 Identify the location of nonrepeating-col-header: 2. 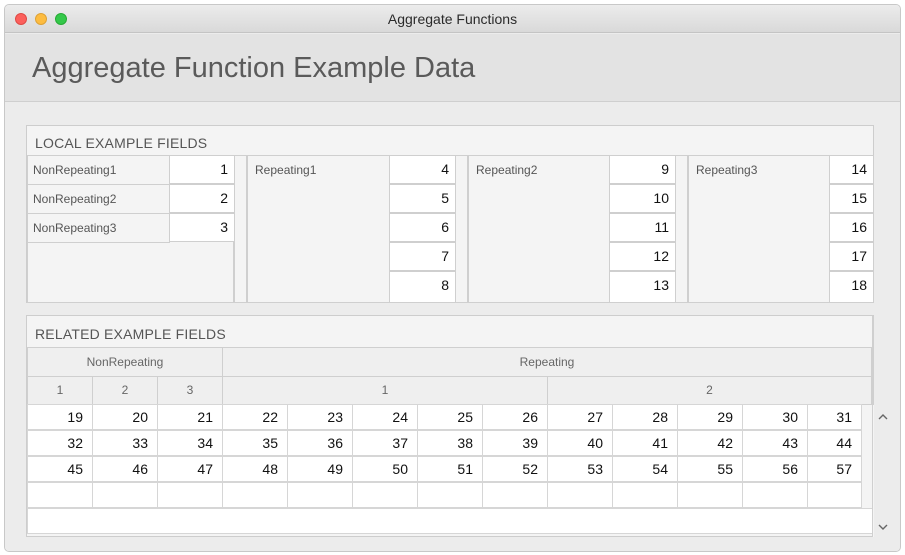
(125, 390).